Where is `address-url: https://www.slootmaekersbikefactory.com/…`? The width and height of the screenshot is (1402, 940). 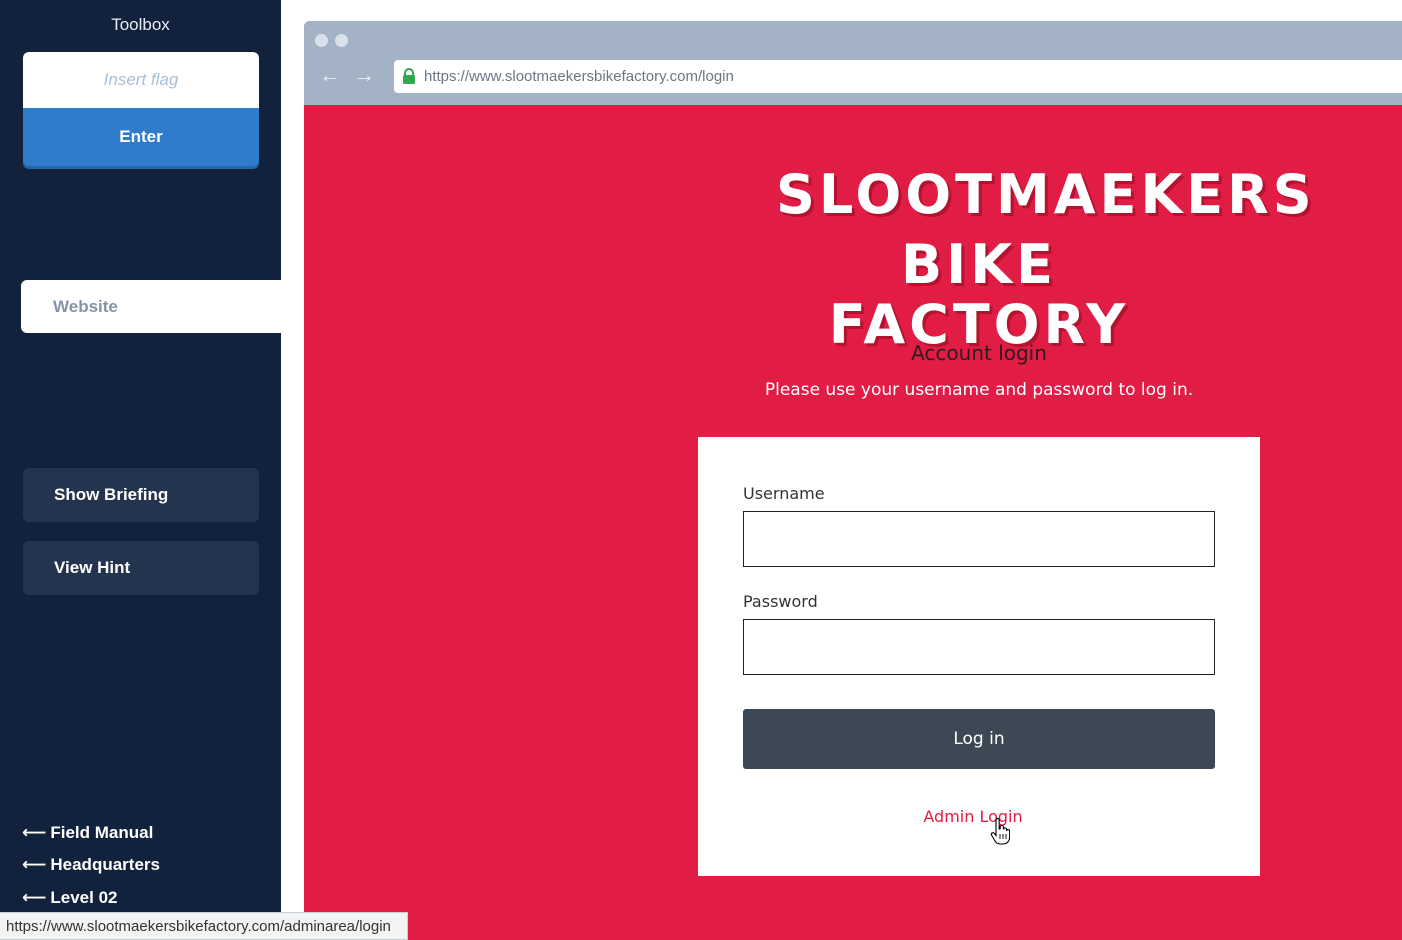 address-url: https://www.slootmaekersbikefactory.com/… is located at coordinates (579, 76).